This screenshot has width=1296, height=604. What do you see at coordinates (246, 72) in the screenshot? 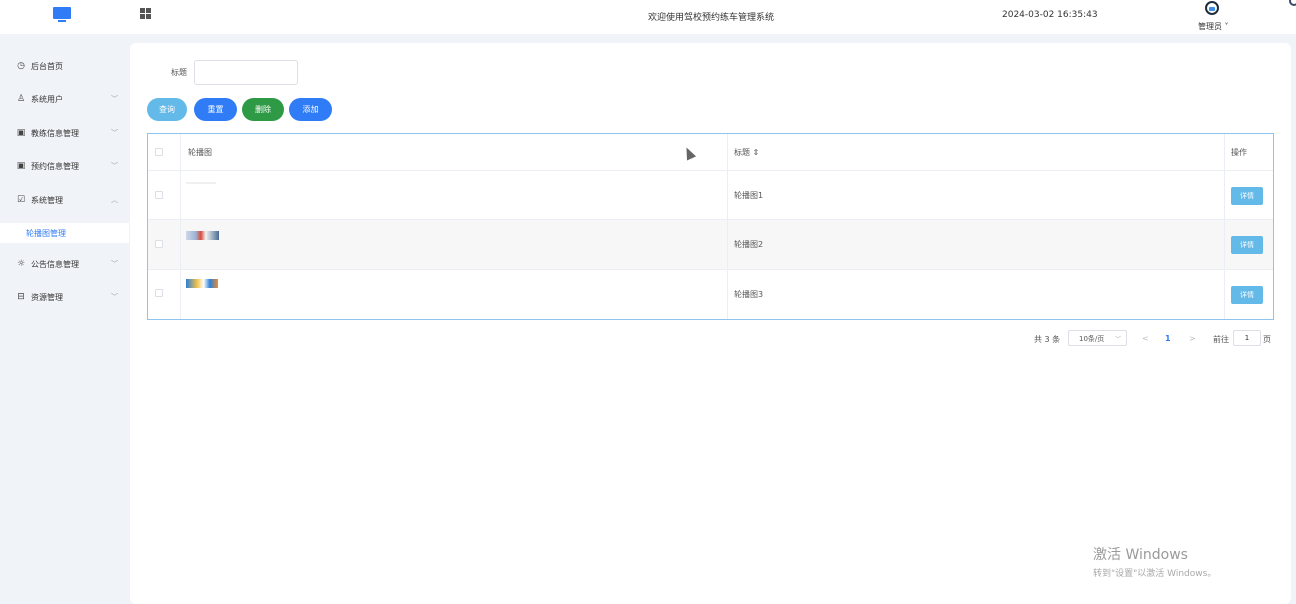
I see `title-search-input` at bounding box center [246, 72].